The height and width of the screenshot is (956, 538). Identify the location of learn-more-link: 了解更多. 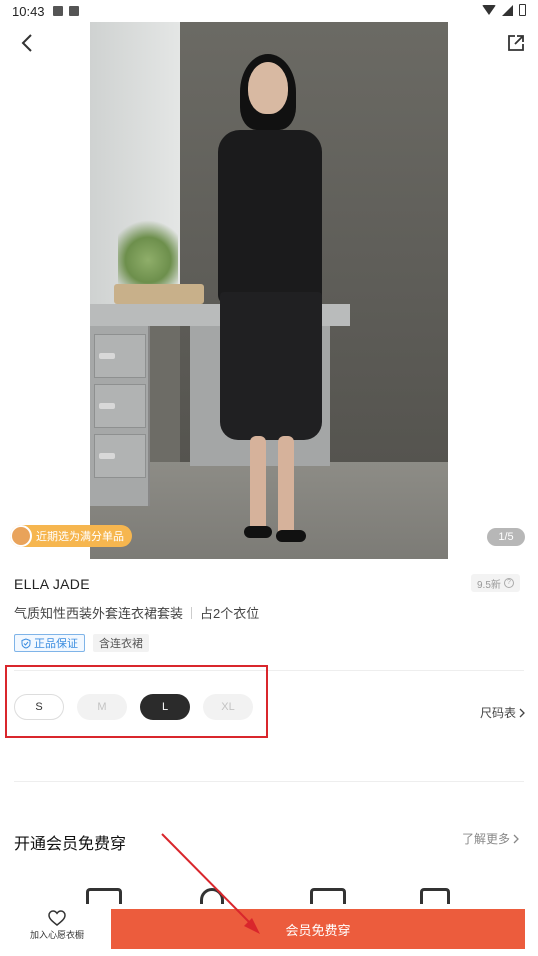
(490, 838).